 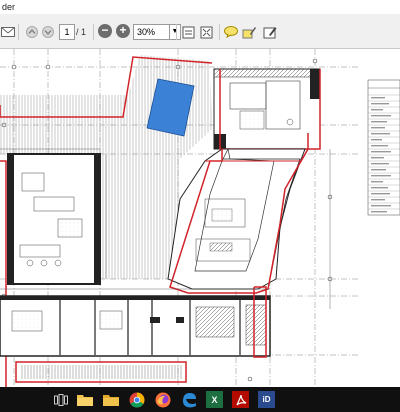 What do you see at coordinates (105, 31) in the screenshot?
I see `zoom-out-icon: −` at bounding box center [105, 31].